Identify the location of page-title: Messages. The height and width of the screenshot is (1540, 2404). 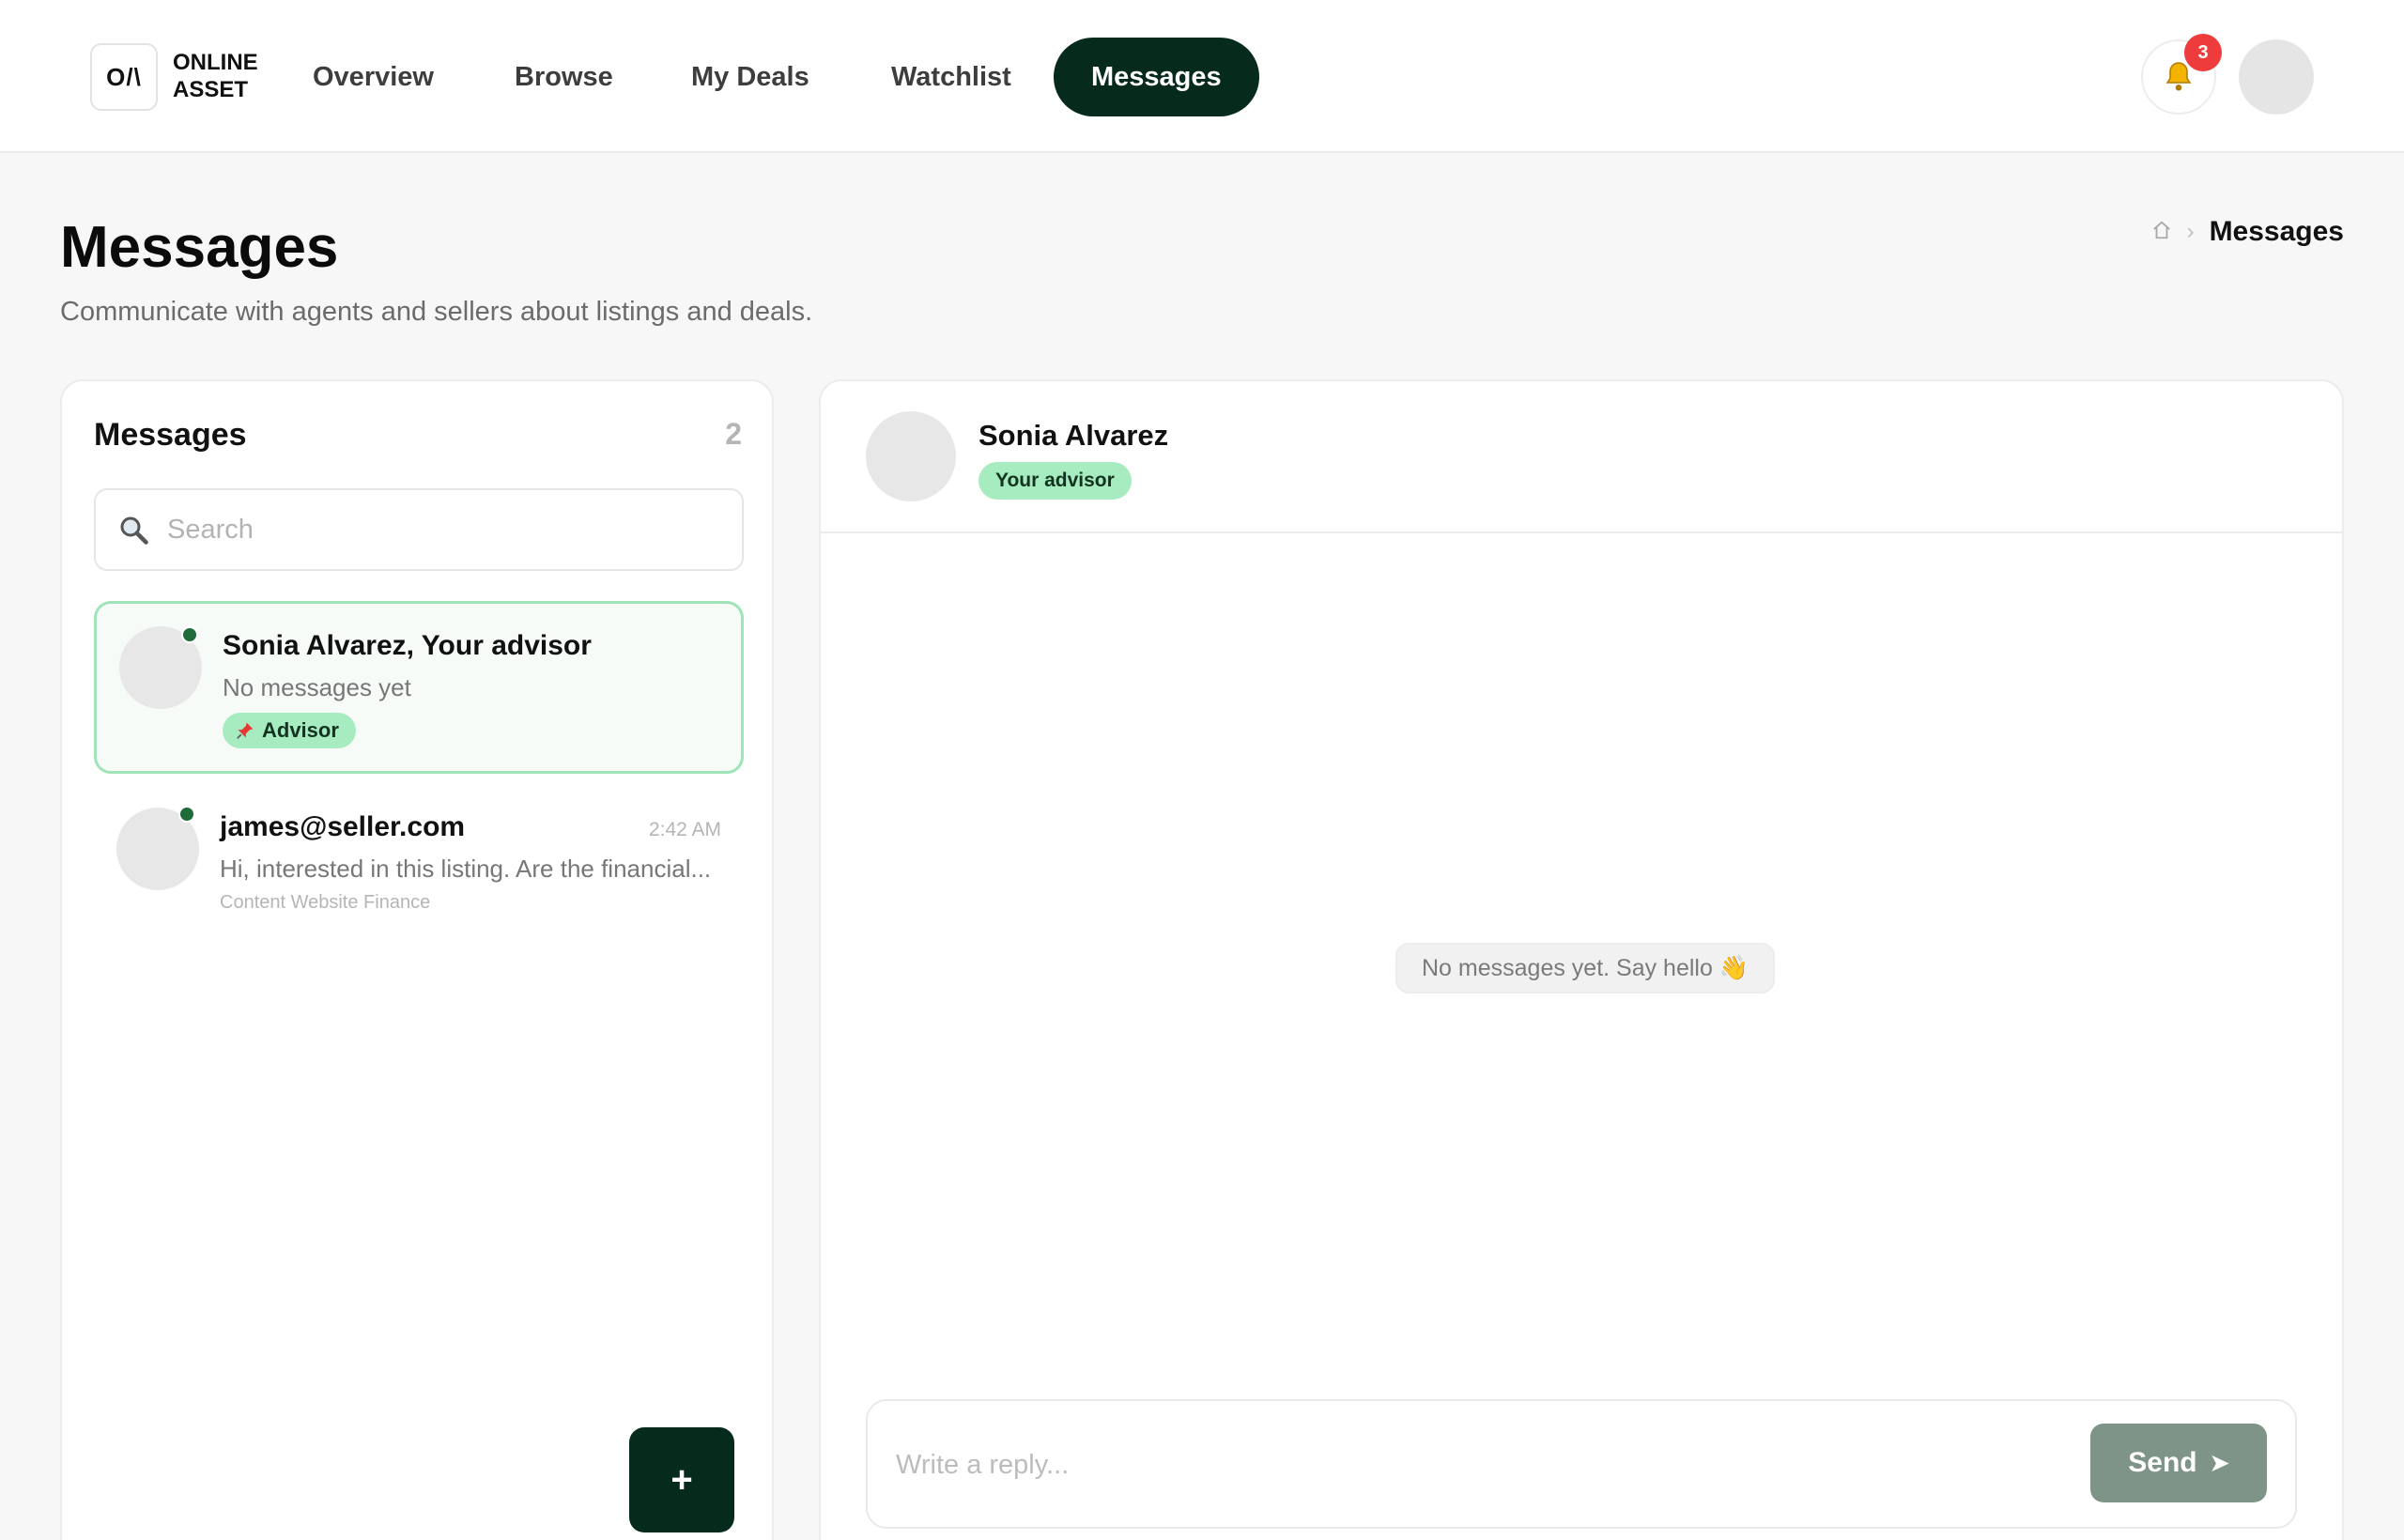
(199, 247).